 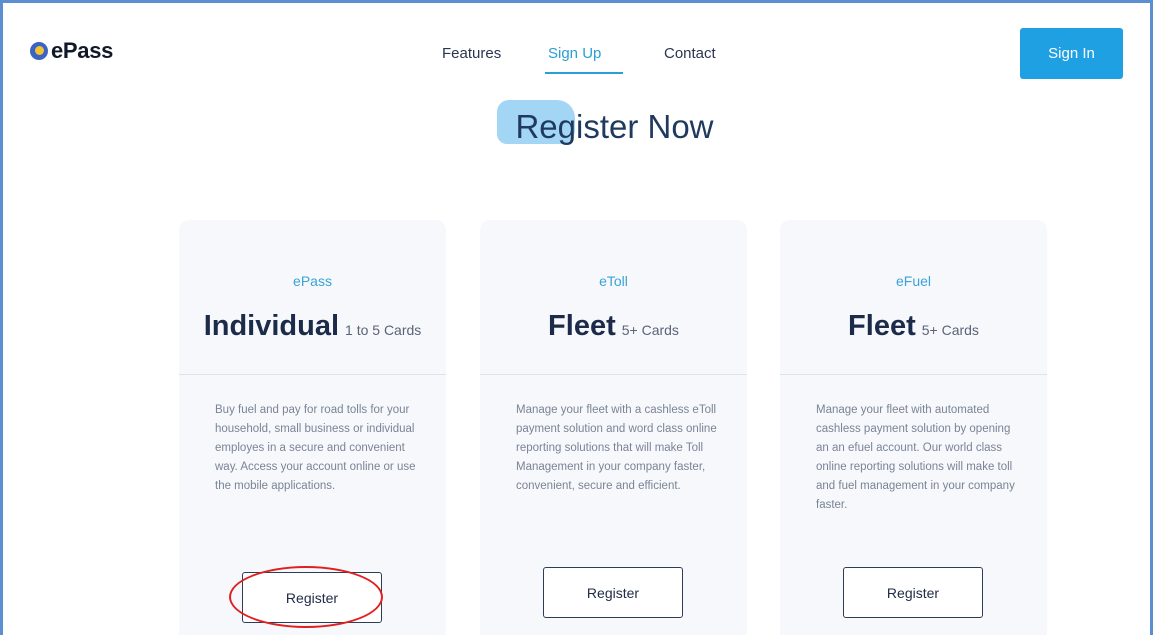 I want to click on logo-text: ePass, so click(x=82, y=50).